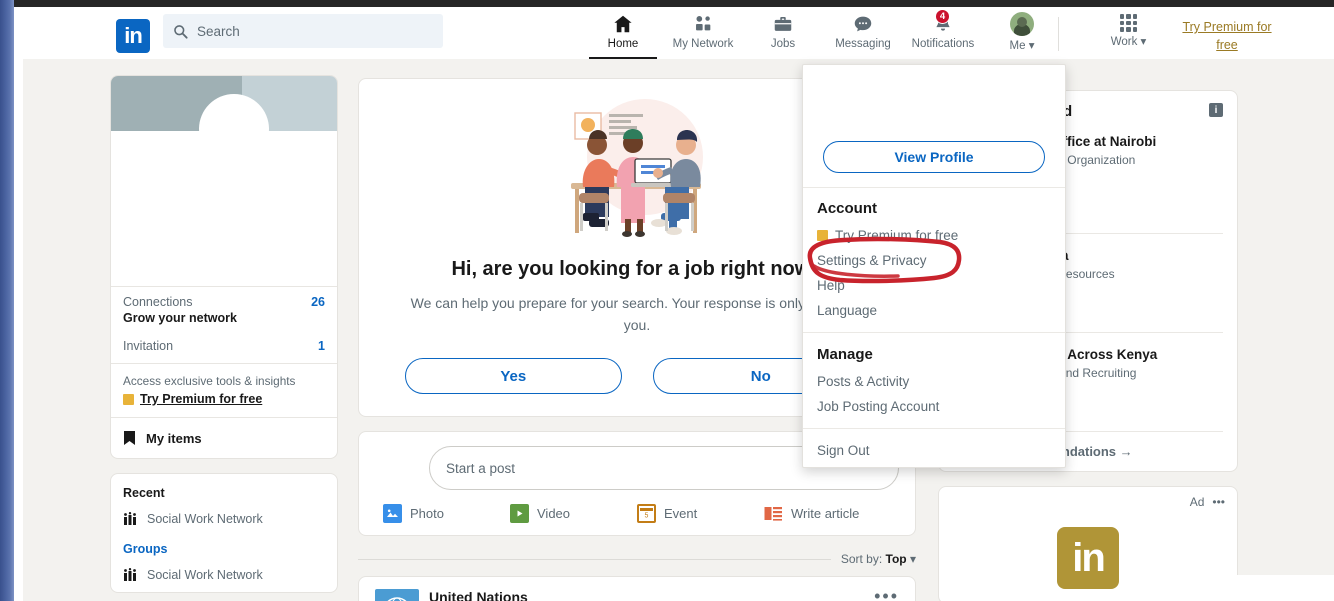 Image resolution: width=1334 pixels, height=601 pixels. Describe the element at coordinates (148, 346) in the screenshot. I see `invitation-label: Invitation` at that location.